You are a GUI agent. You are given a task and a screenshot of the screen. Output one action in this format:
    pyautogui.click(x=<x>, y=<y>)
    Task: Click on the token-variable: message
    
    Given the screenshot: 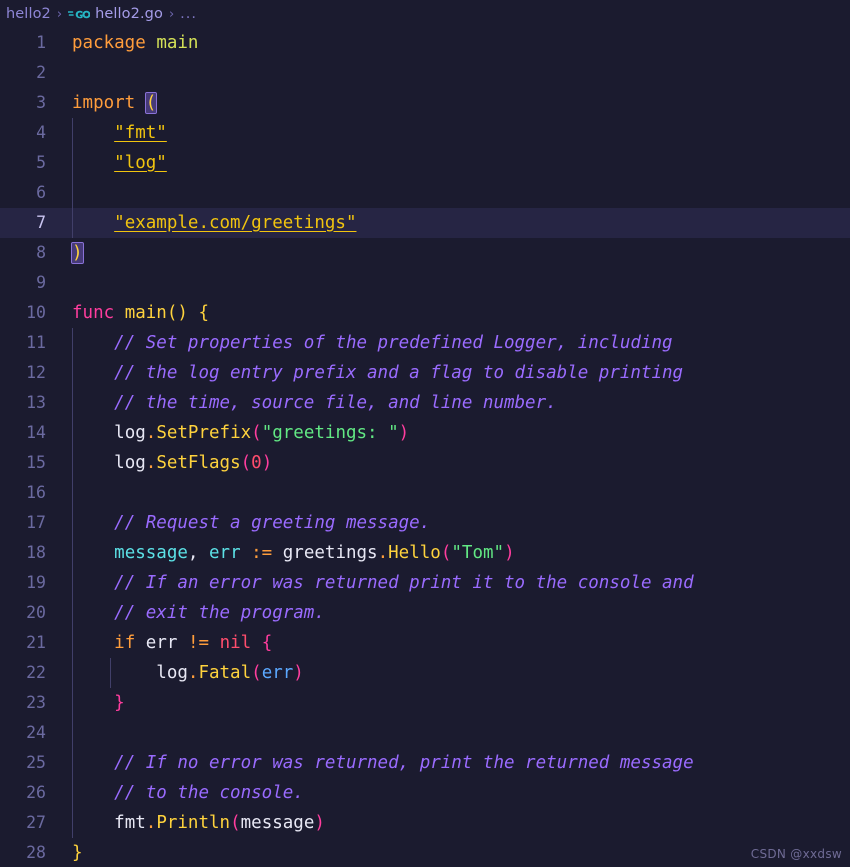 What is the action you would take?
    pyautogui.click(x=151, y=553)
    